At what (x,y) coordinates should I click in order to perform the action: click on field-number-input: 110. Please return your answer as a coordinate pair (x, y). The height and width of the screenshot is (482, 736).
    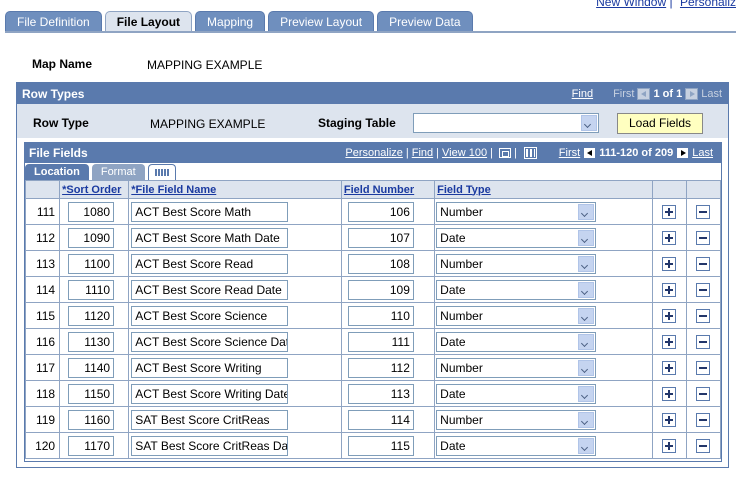
    Looking at the image, I should click on (380, 315).